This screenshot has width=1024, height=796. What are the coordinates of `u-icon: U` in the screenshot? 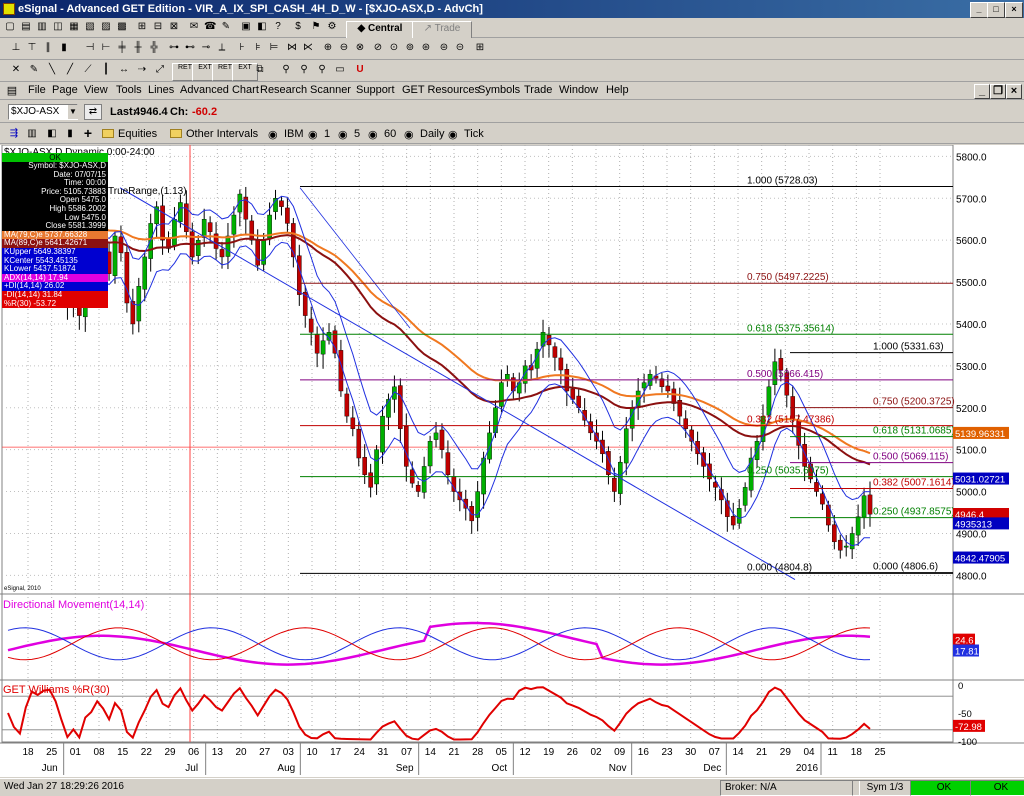 It's located at (360, 70).